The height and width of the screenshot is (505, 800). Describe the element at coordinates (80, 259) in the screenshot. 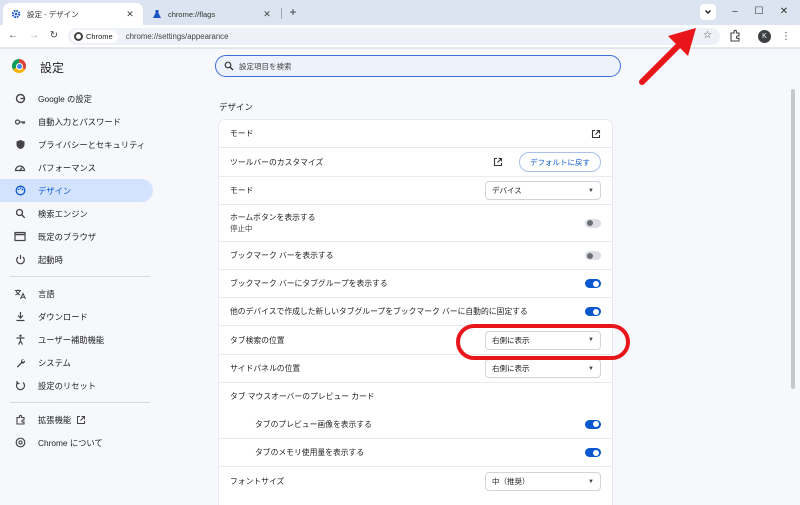

I see `sidebar-item-on-startup: 起動時` at that location.